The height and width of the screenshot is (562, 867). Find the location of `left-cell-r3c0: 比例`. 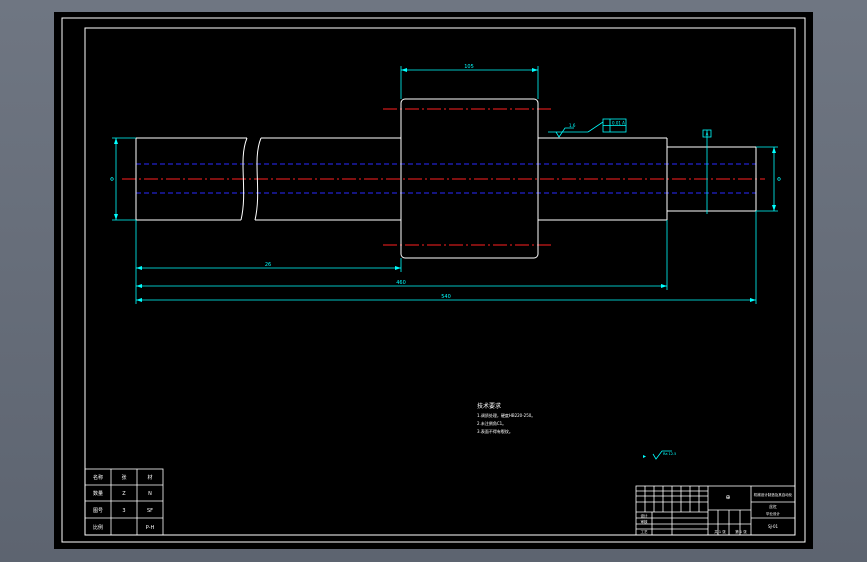

left-cell-r3c0: 比例 is located at coordinates (98, 527).